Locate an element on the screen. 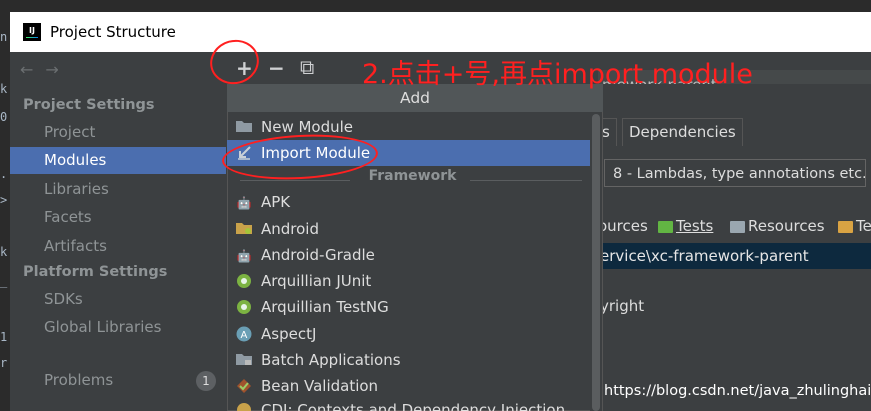 The width and height of the screenshot is (871, 411). folder-icon is located at coordinates (244, 128).